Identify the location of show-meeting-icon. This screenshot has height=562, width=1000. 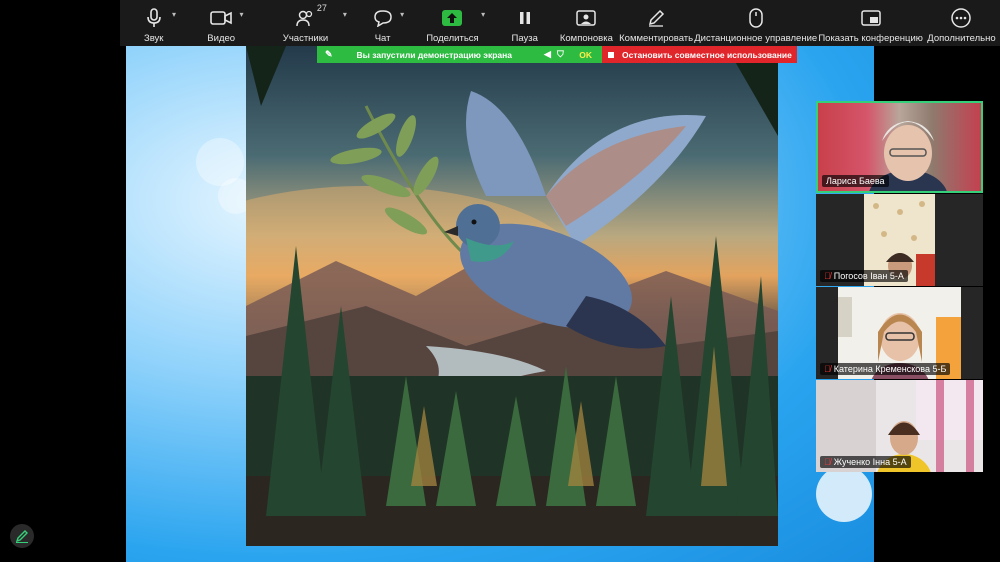
(870, 18).